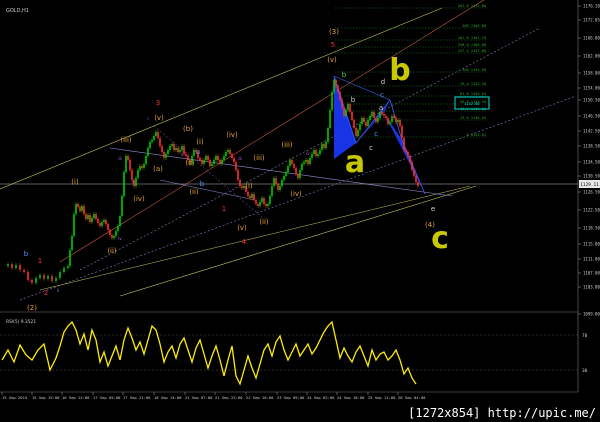 This screenshot has height=422, width=600. Describe the element at coordinates (591, 6) in the screenshot. I see `price-tick-label: 1176.10` at that location.